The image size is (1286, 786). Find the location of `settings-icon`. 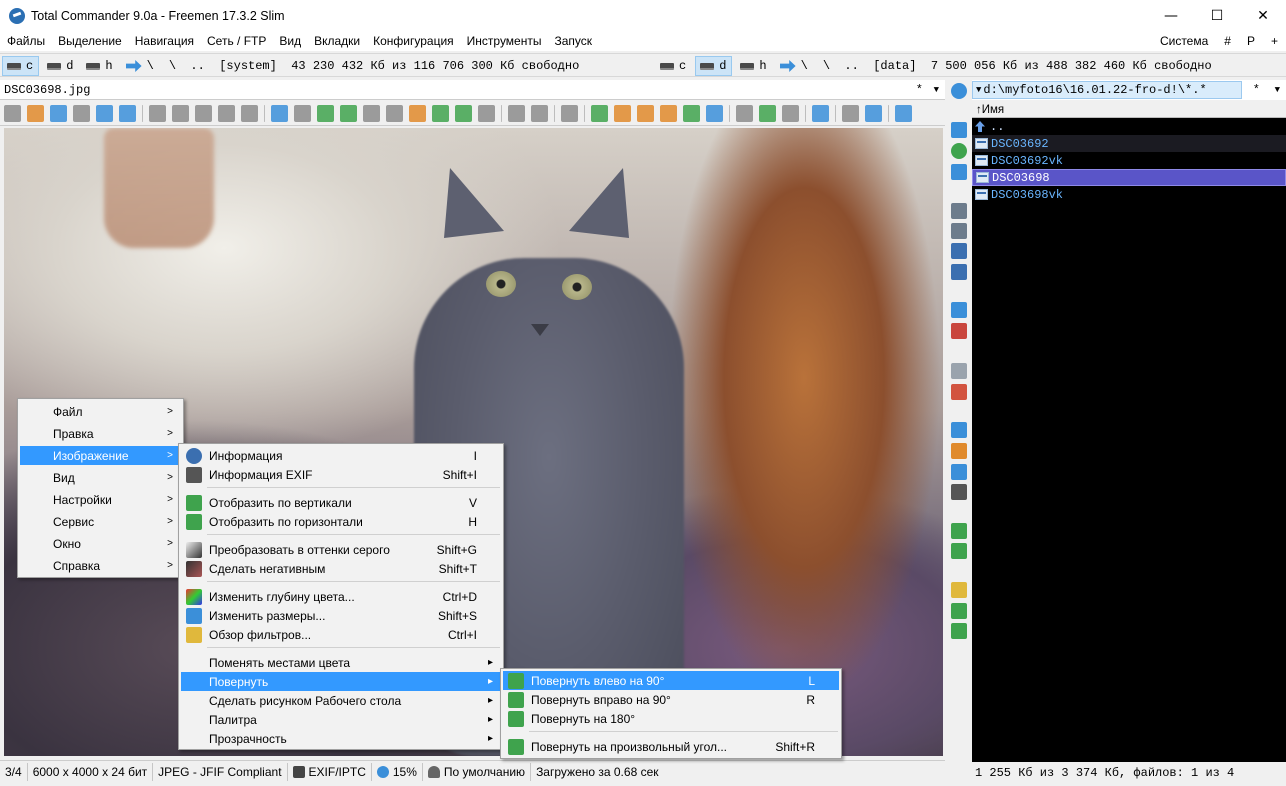

settings-icon is located at coordinates (820, 113).